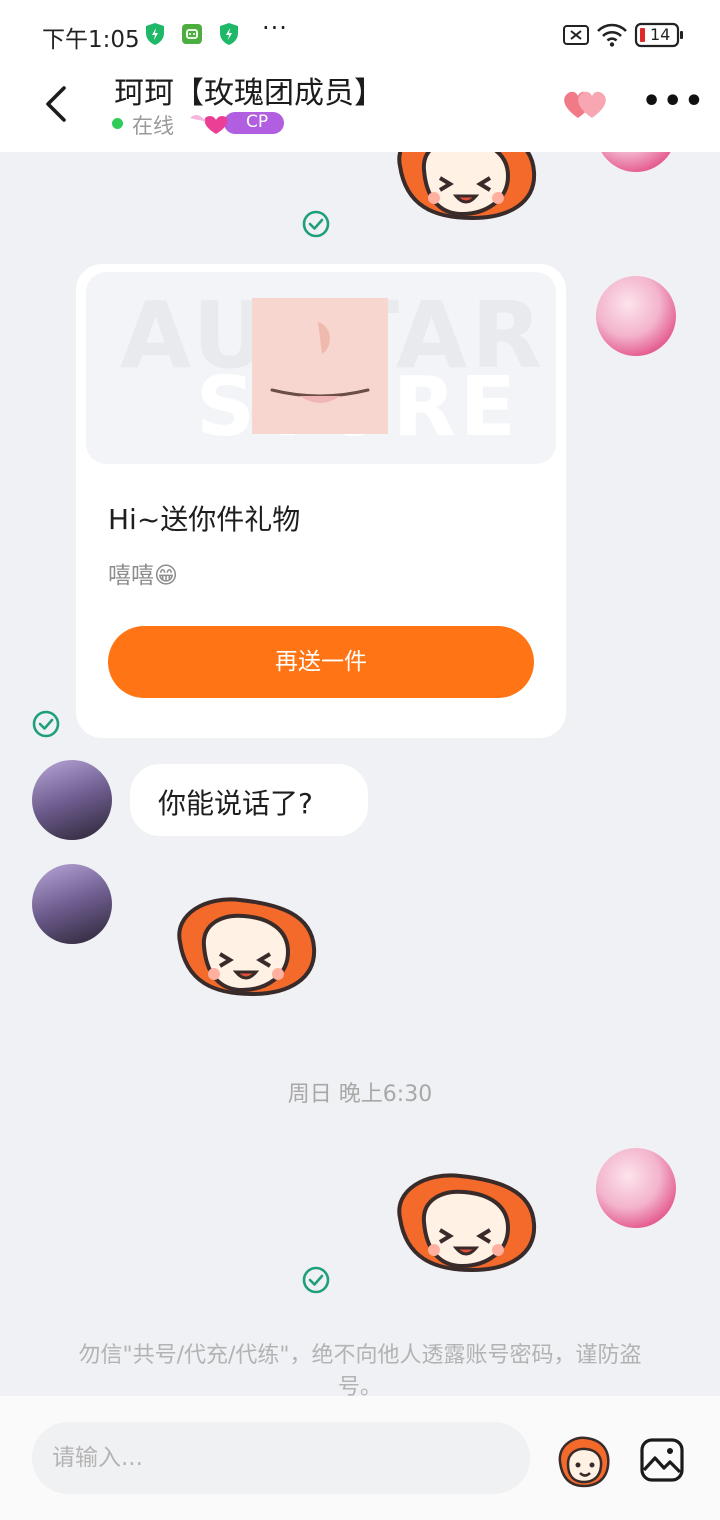  What do you see at coordinates (320, 366) in the screenshot?
I see `gift-item-image` at bounding box center [320, 366].